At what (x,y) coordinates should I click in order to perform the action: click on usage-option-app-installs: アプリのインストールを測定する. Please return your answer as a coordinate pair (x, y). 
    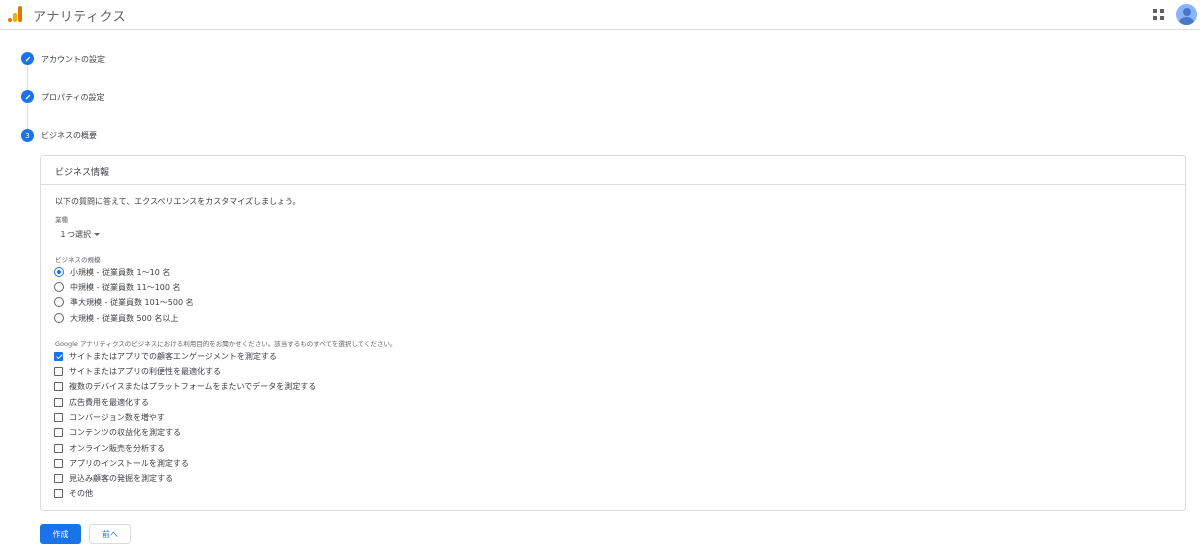
    Looking at the image, I should click on (121, 463).